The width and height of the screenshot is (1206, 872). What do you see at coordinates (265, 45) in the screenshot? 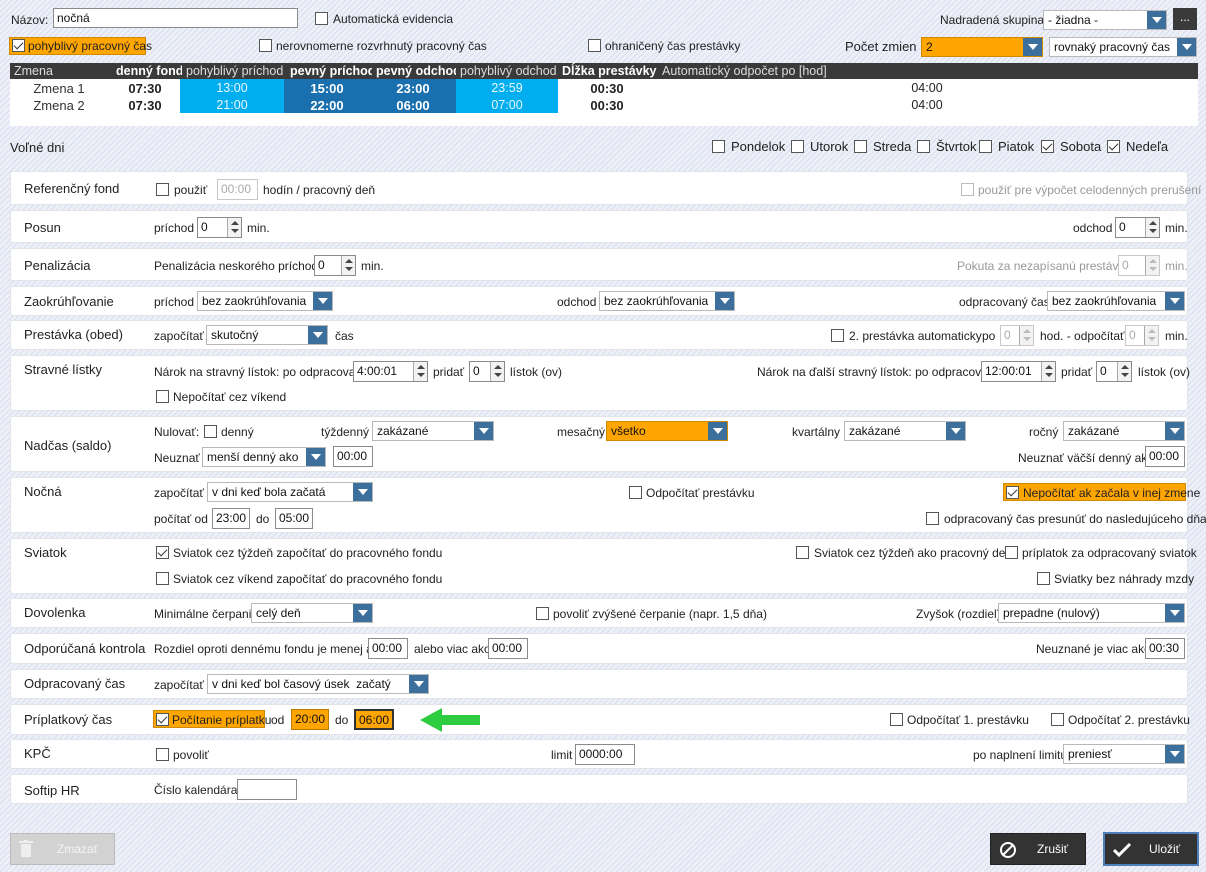
I see `uneven-checkbox` at bounding box center [265, 45].